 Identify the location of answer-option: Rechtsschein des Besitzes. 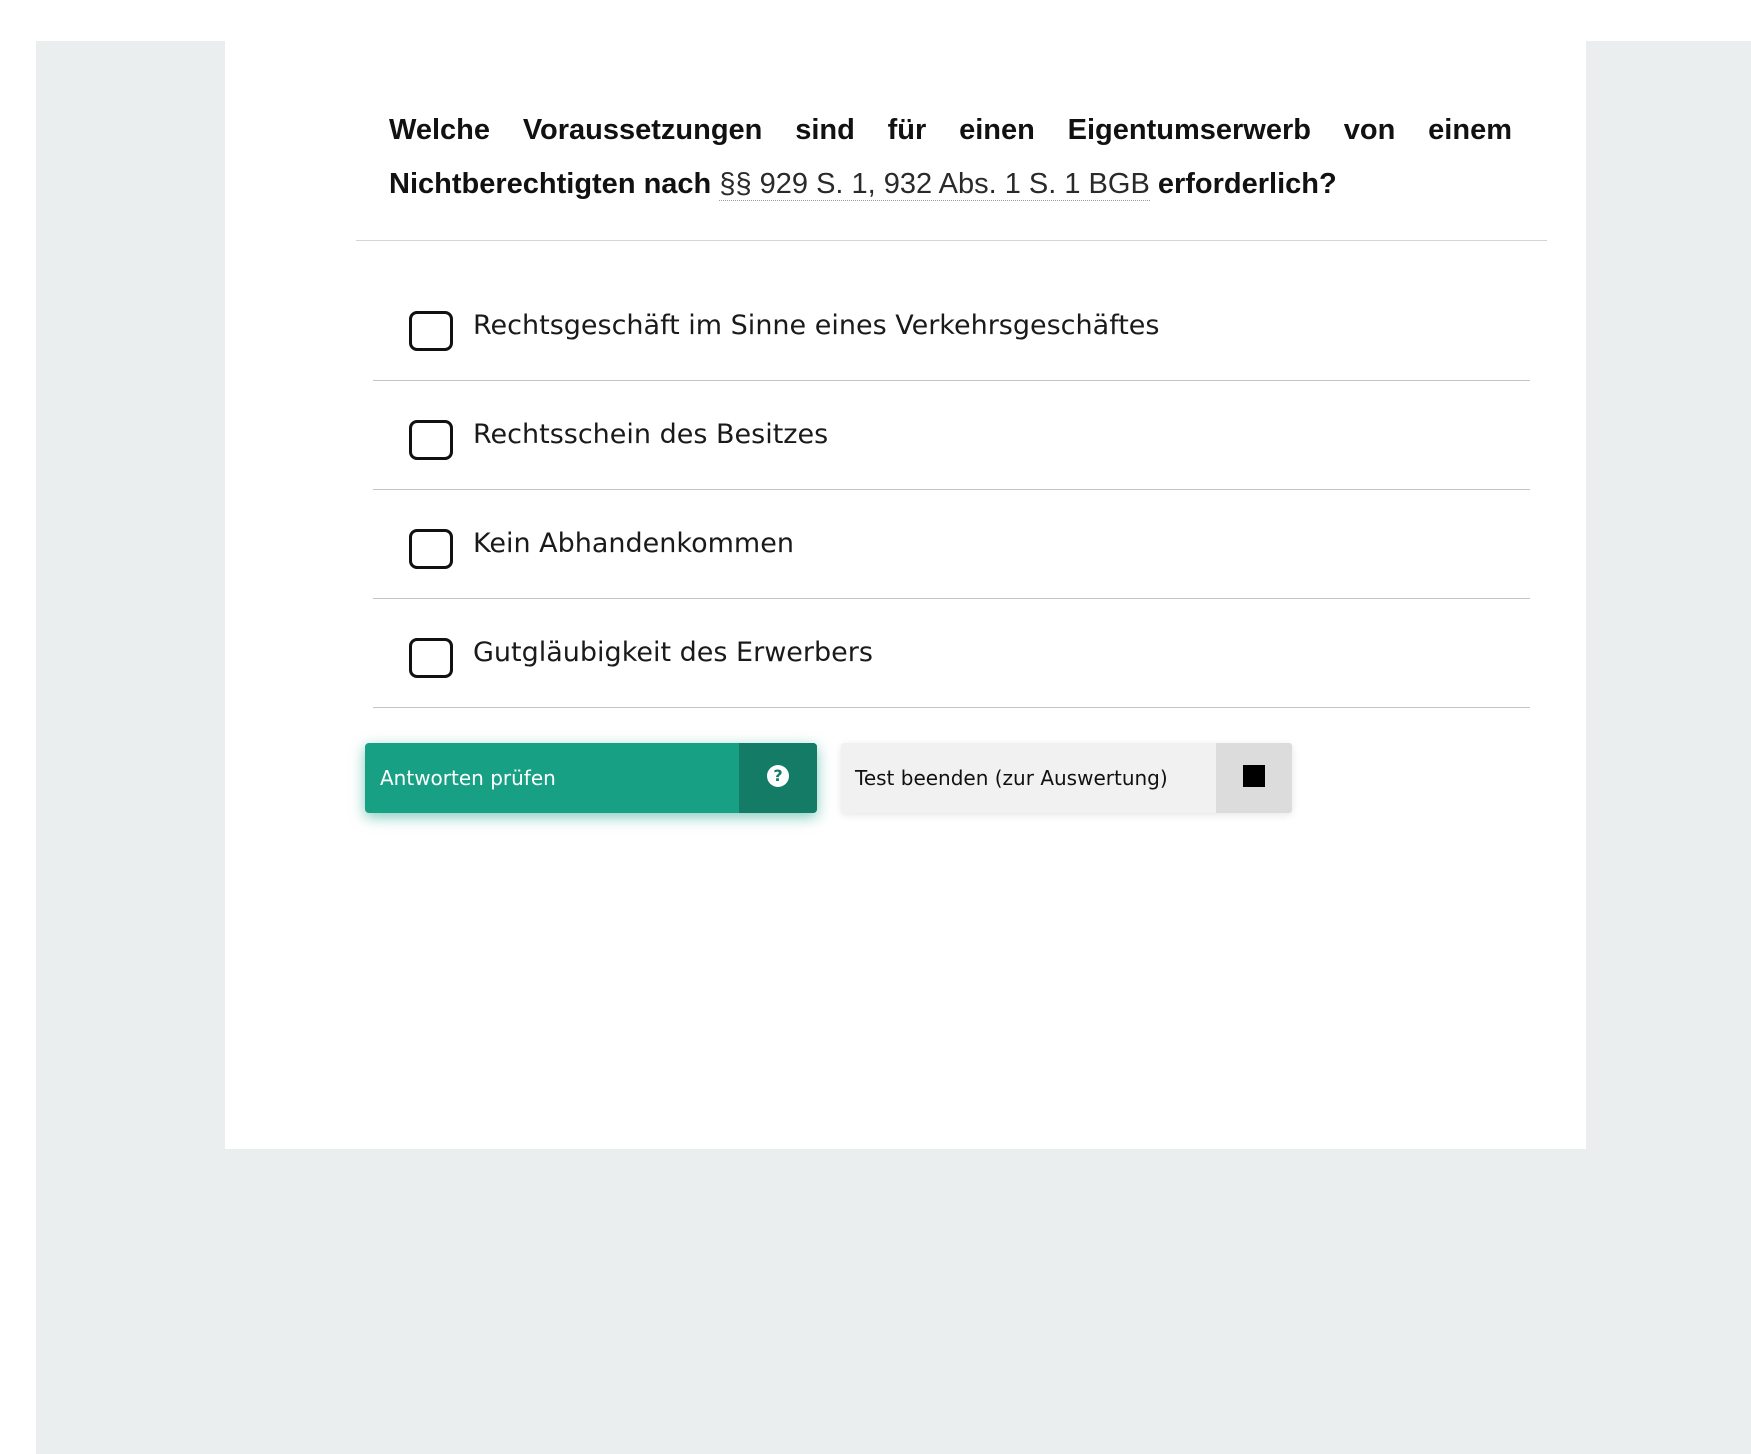
(951, 435).